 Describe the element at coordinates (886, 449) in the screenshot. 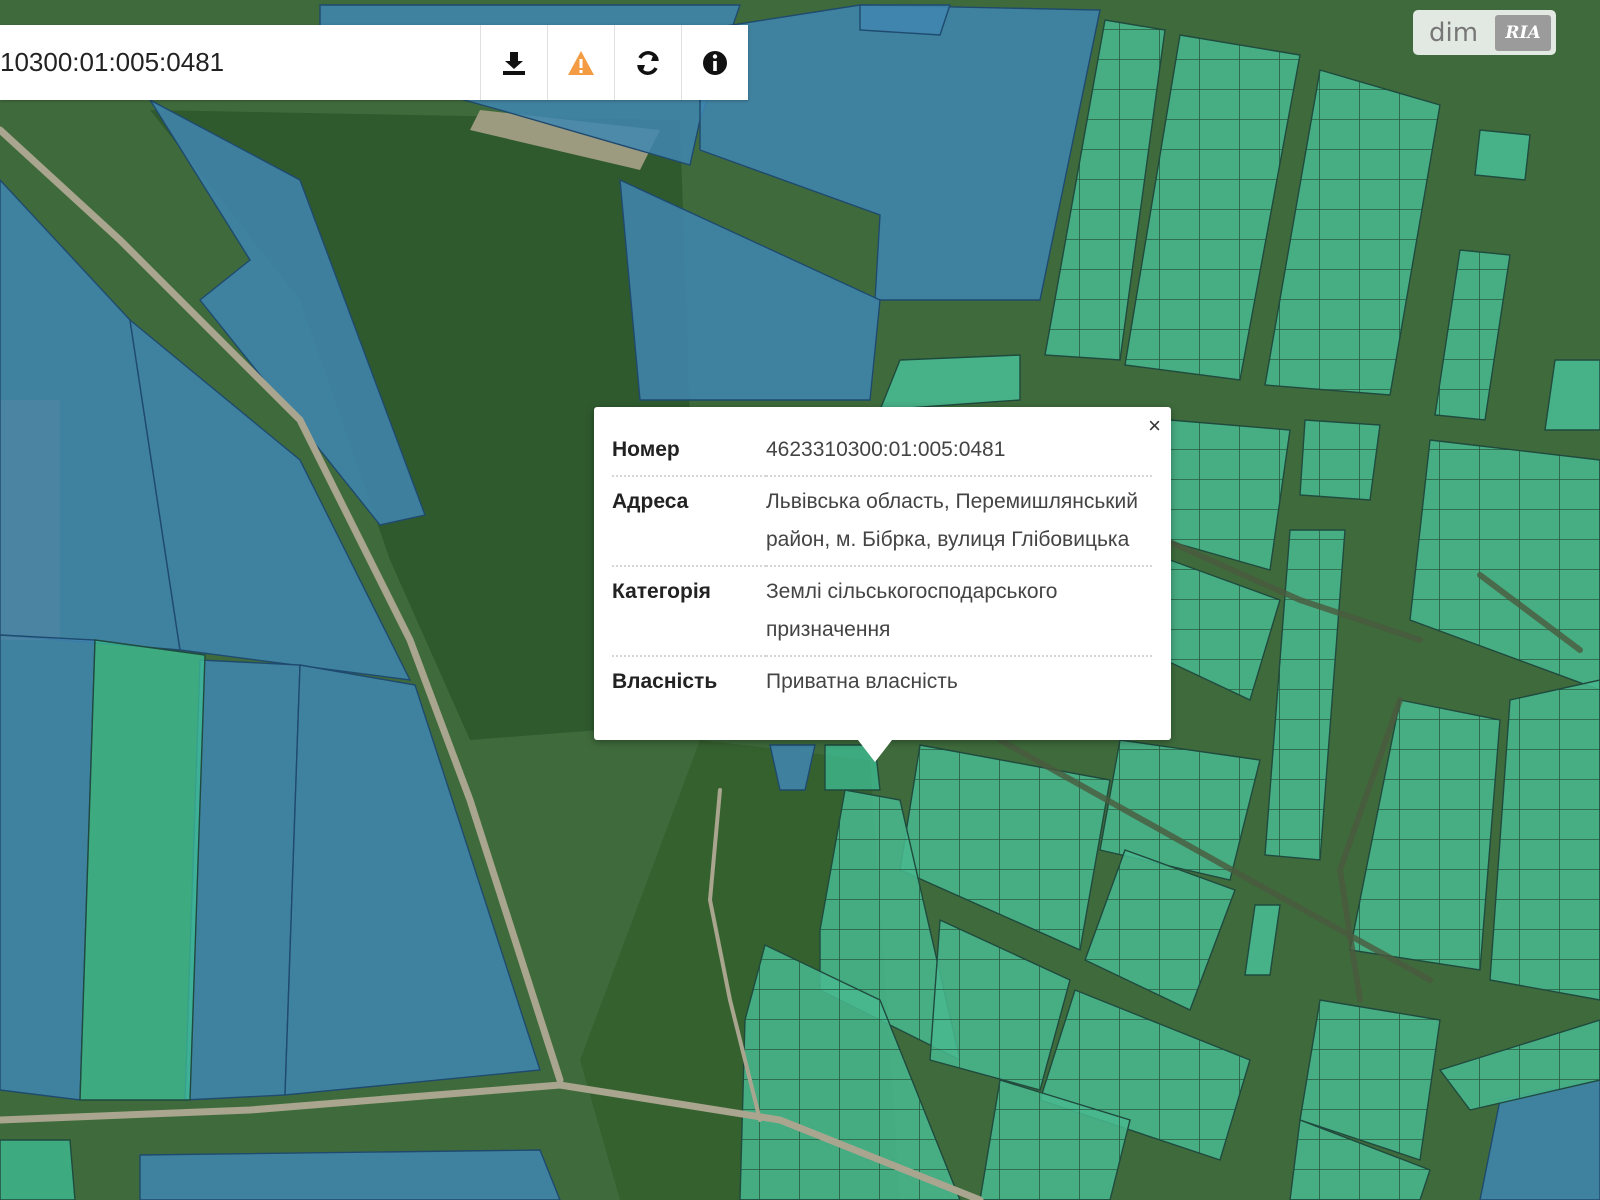

I see `info-value: 4623310300:01:005:0481` at that location.